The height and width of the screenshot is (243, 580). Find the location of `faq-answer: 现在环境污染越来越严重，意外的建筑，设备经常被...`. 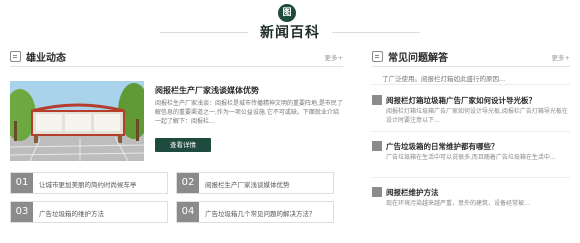

faq-answer: 现在环境污染越来越严重，意外的建筑，设备经常被... is located at coordinates (458, 203).